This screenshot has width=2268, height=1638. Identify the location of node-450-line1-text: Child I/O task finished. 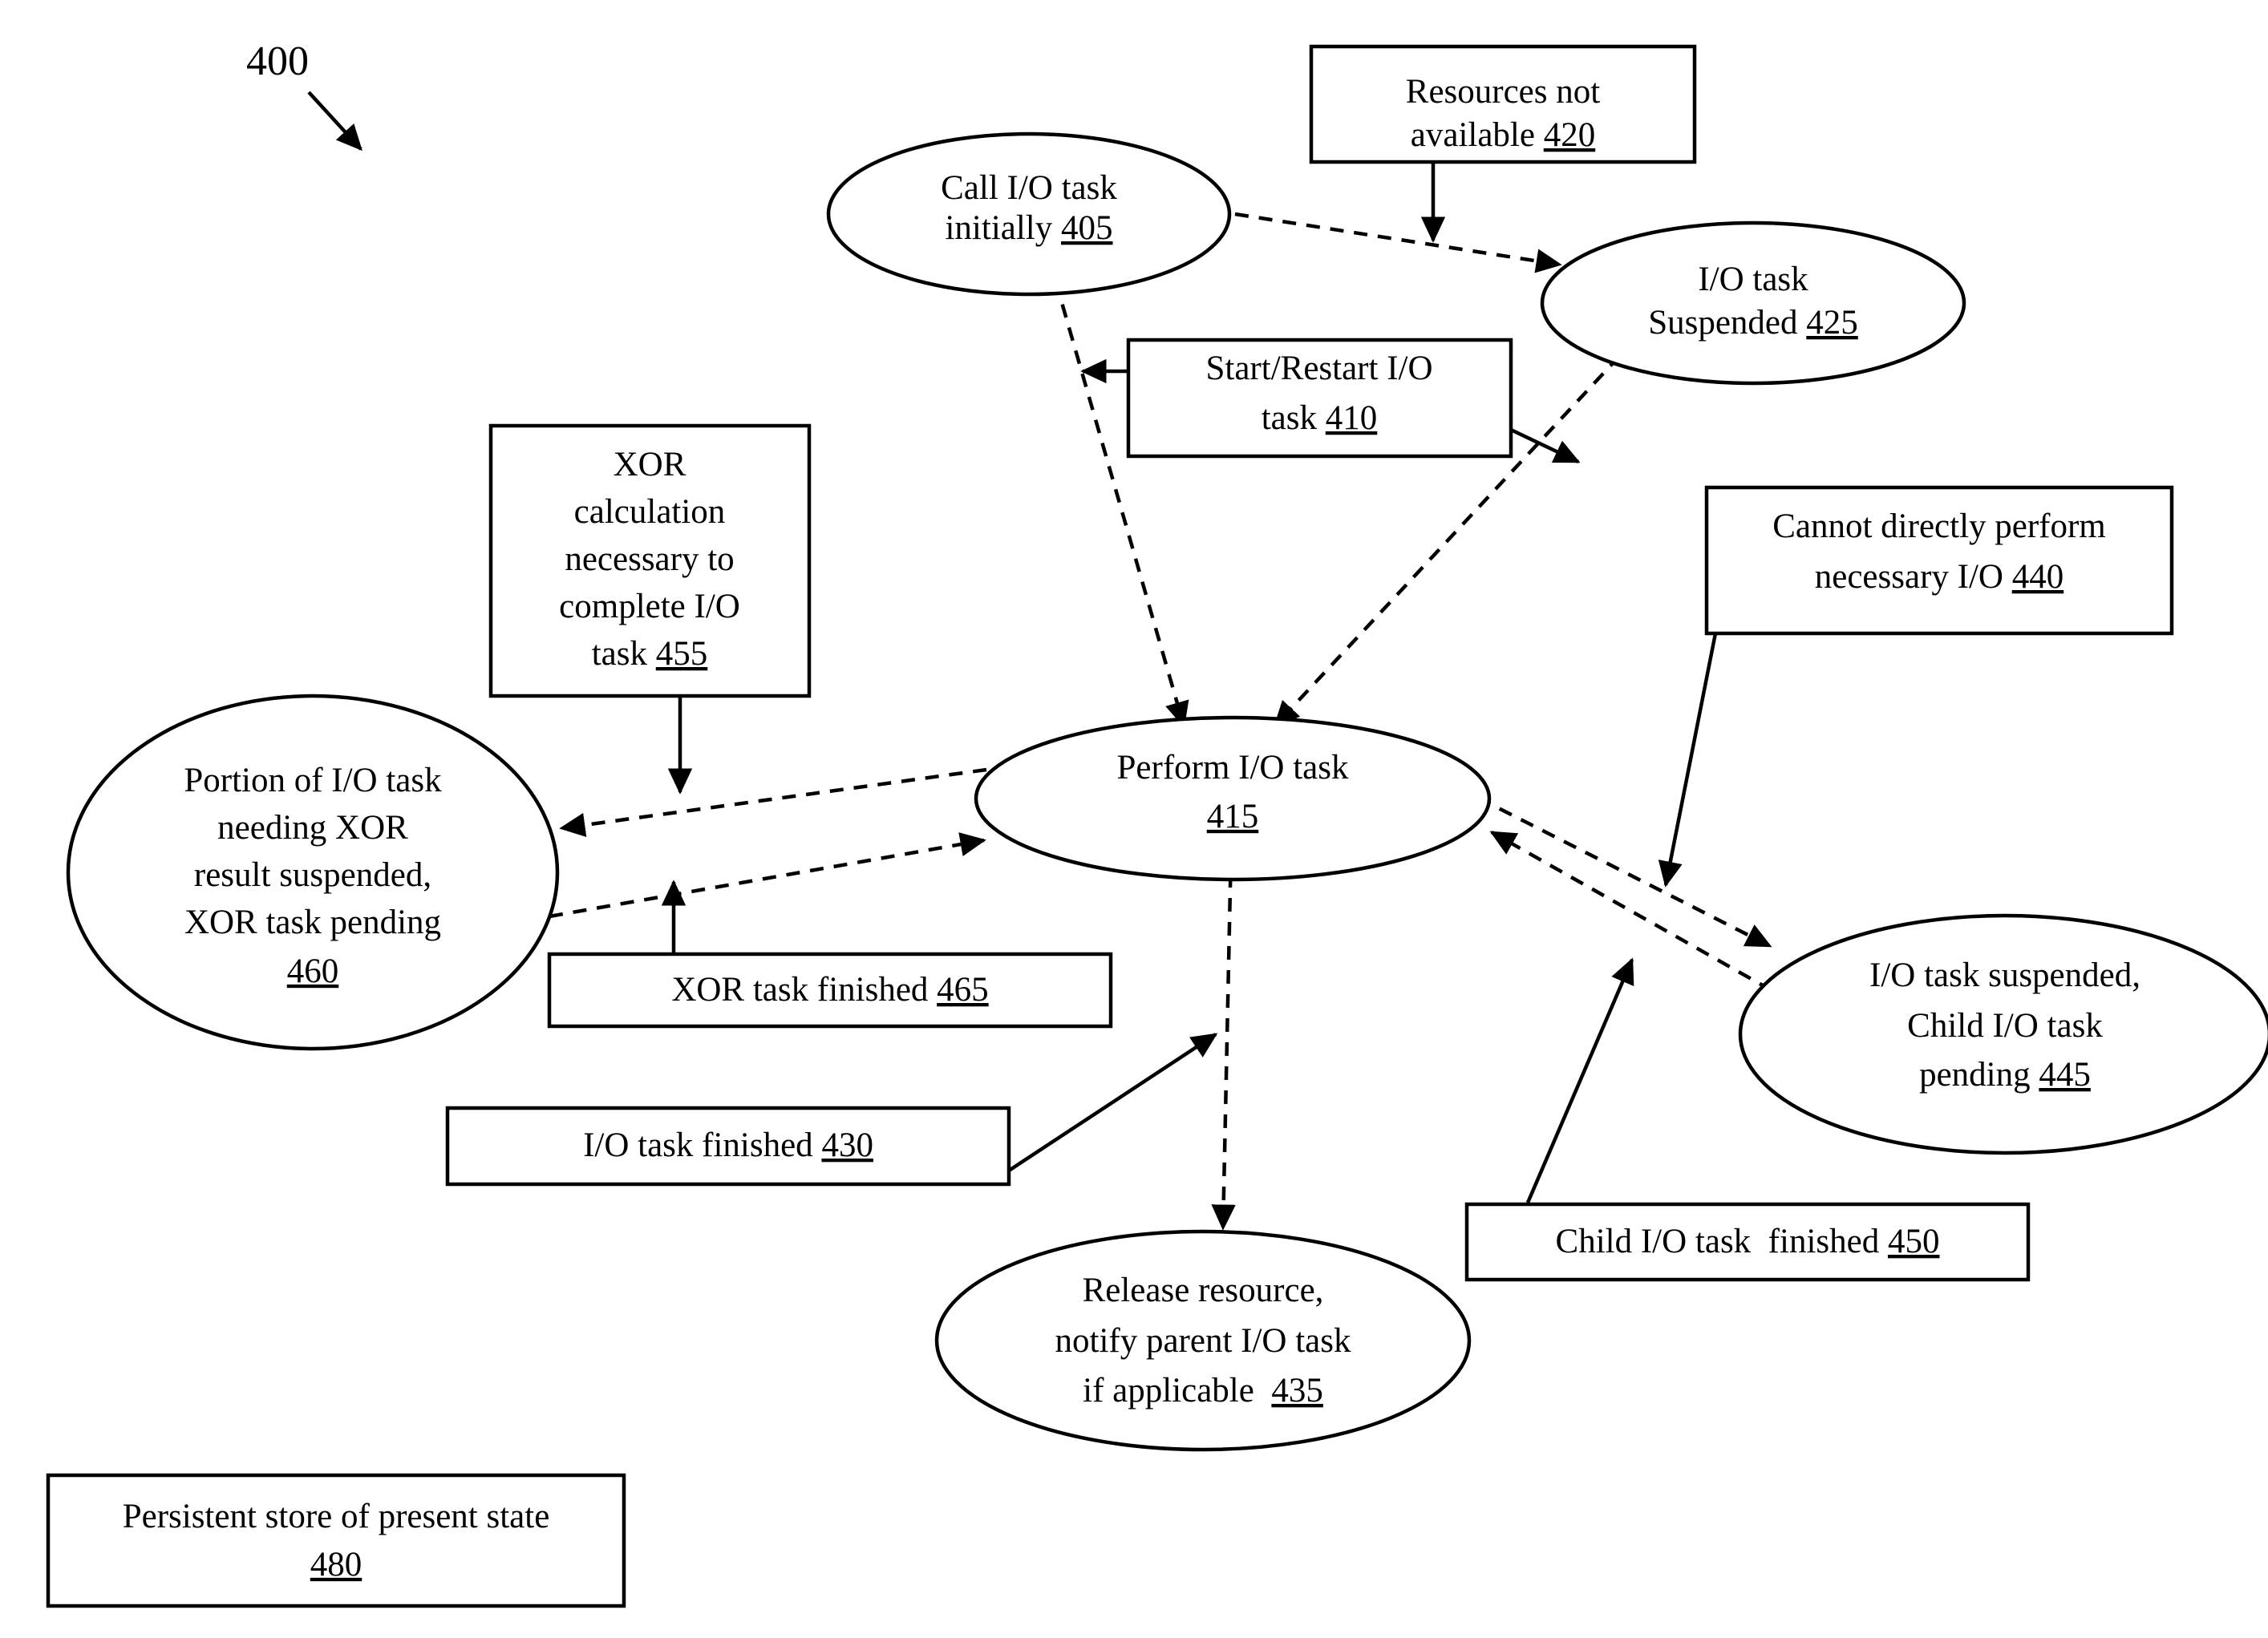
(1722, 1241).